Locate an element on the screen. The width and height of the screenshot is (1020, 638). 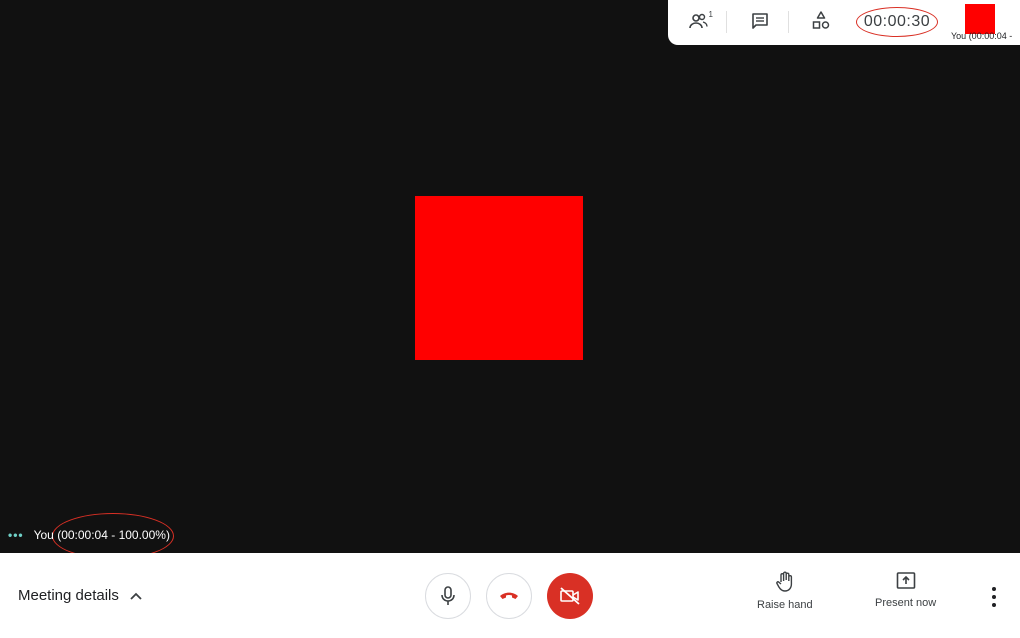
bottom-control-bar: Meeting details Raise hand Present now is located at coordinates (510, 595).